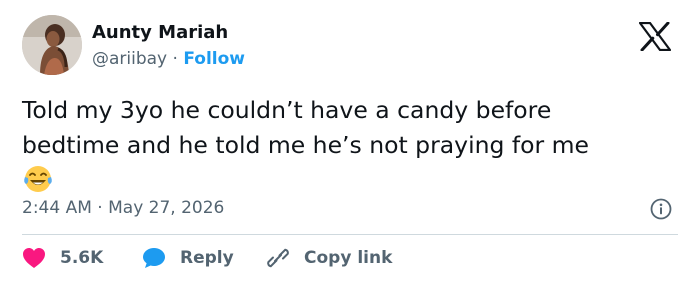 This screenshot has height=287, width=700. Describe the element at coordinates (207, 258) in the screenshot. I see `reply-label: Reply` at that location.